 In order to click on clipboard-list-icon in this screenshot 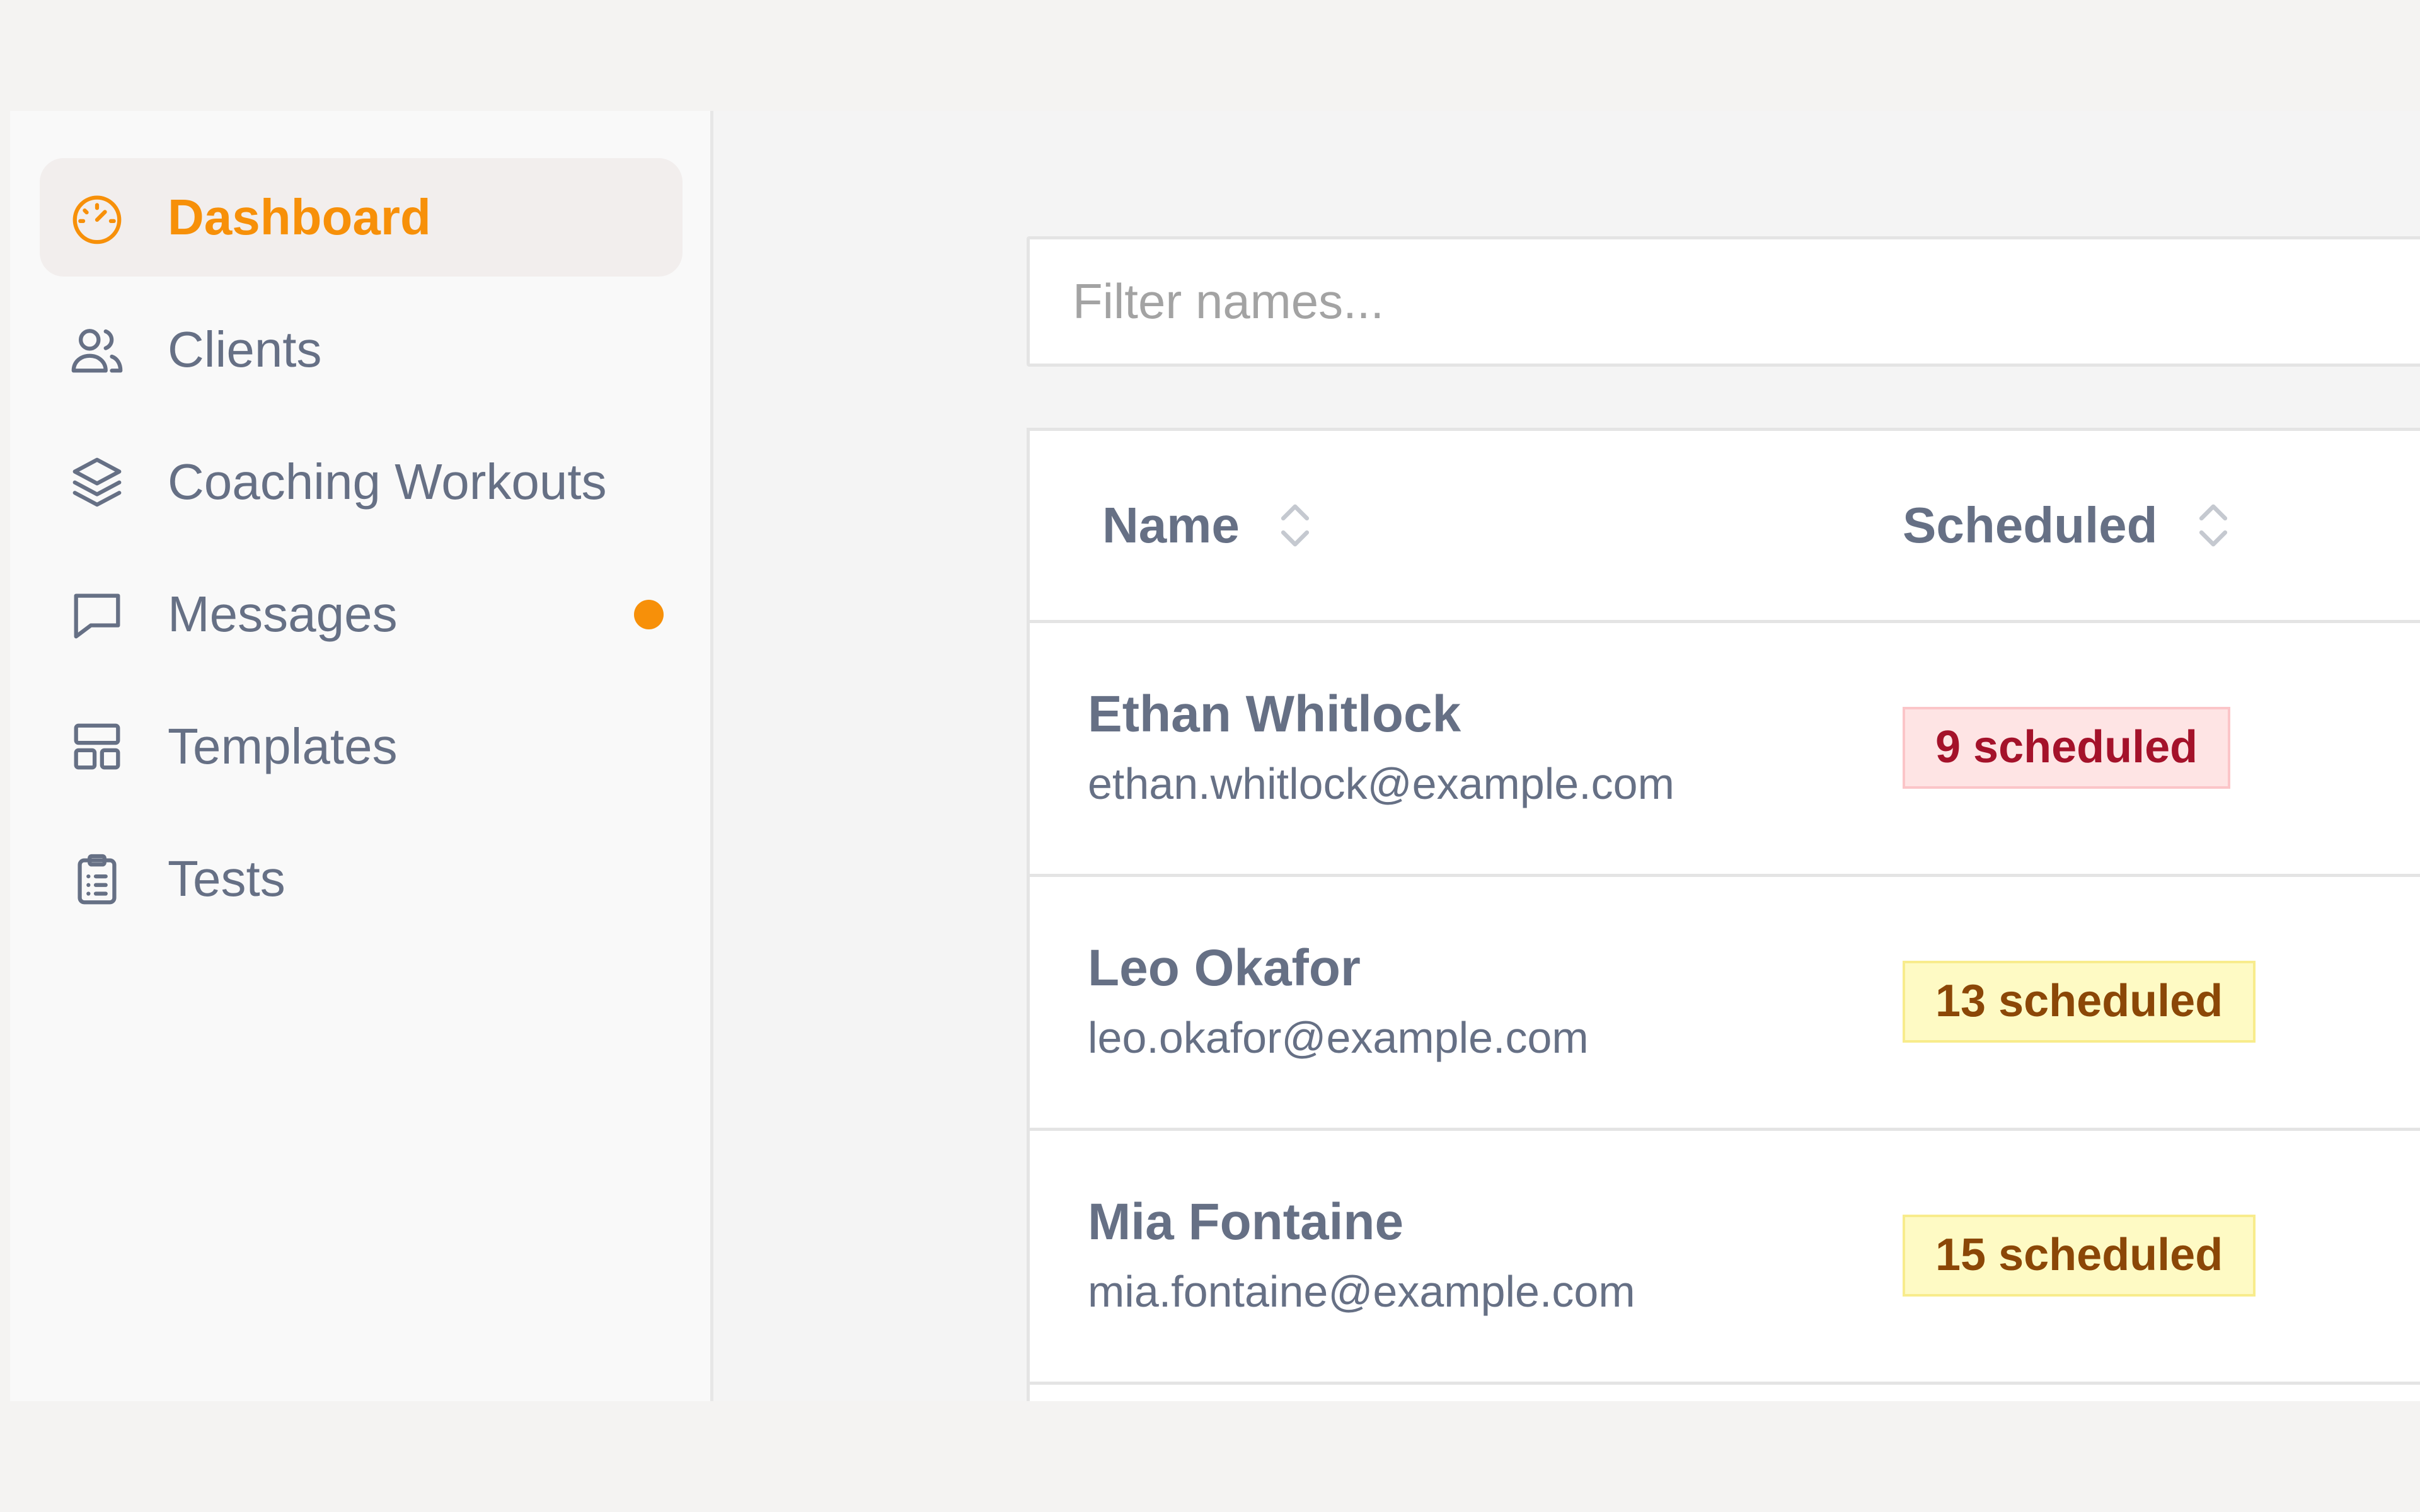, I will do `click(97, 878)`.